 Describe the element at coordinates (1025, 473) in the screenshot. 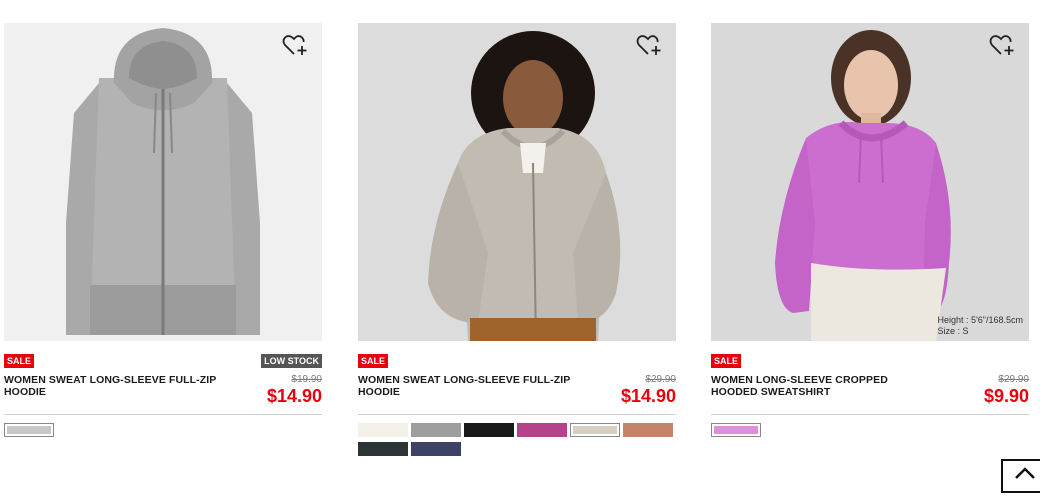

I see `chevron-up-icon` at that location.